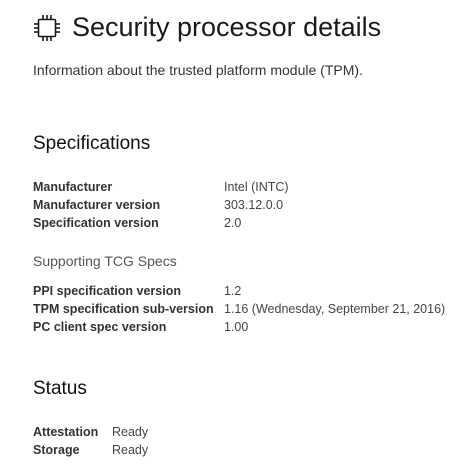 This screenshot has width=471, height=465. What do you see at coordinates (335, 309) in the screenshot?
I see `spec-value: 1.16 (Wednesday, September 21, 2016)` at bounding box center [335, 309].